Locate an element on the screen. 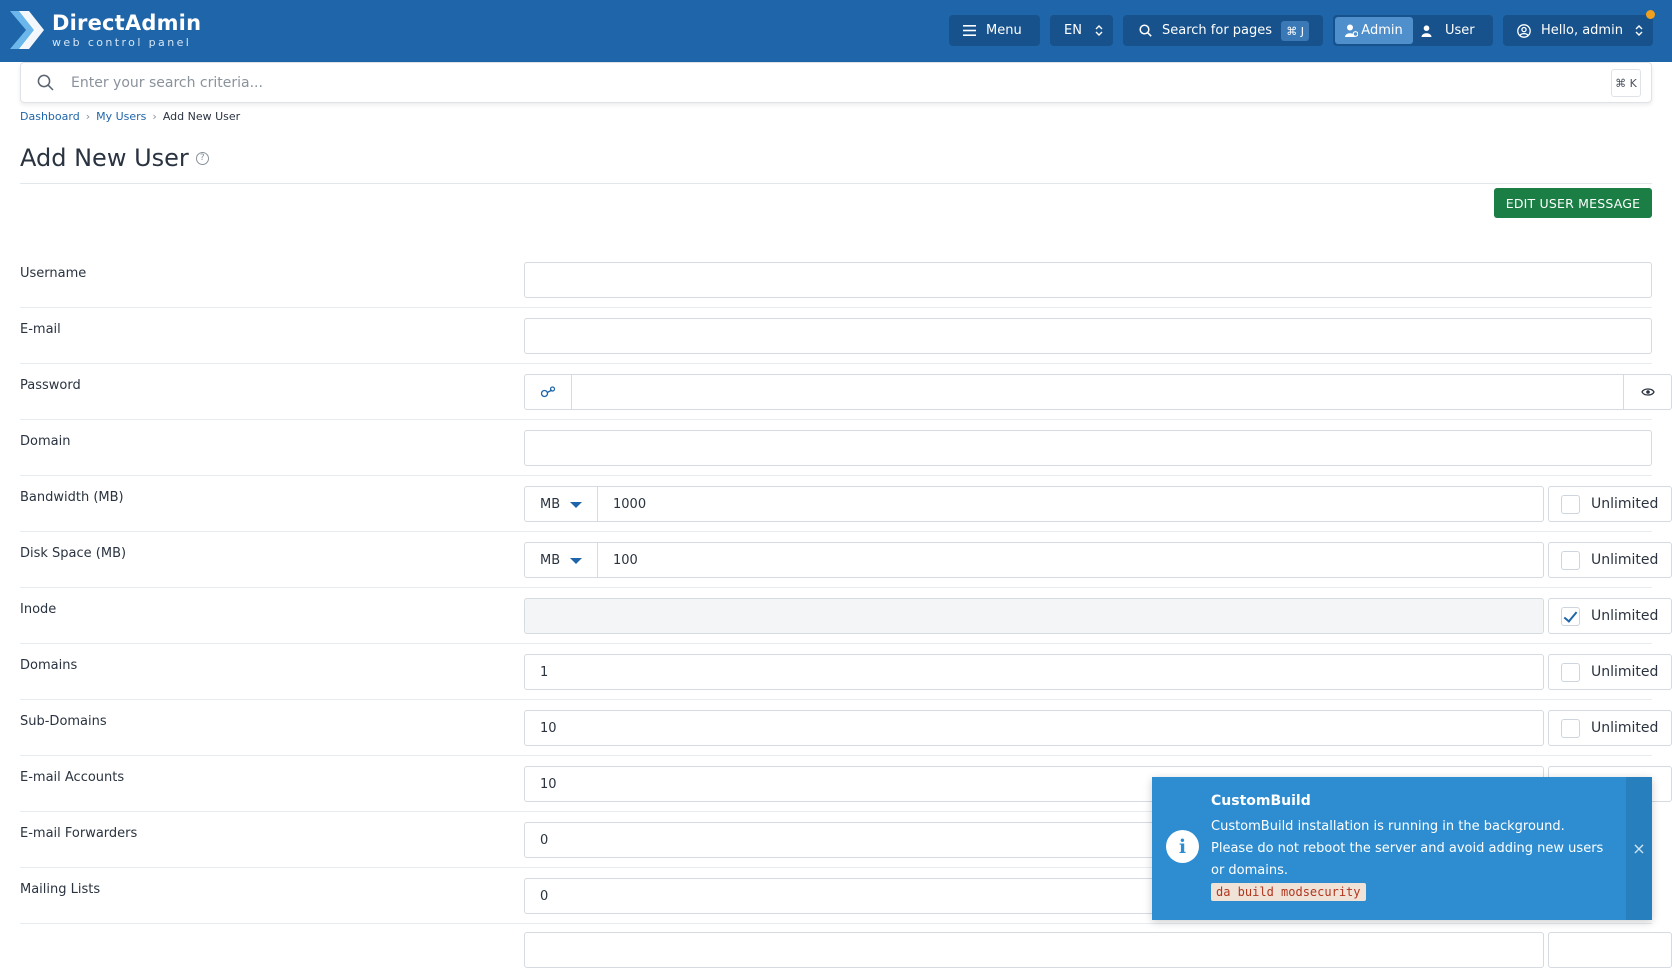 The height and width of the screenshot is (980, 1672). domain-input is located at coordinates (1088, 448).